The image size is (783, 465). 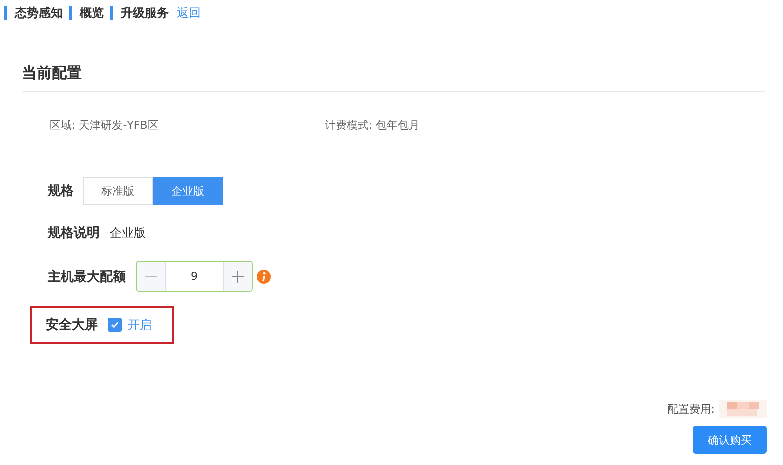 I want to click on breadcrumb-item: 升级服务, so click(x=145, y=13).